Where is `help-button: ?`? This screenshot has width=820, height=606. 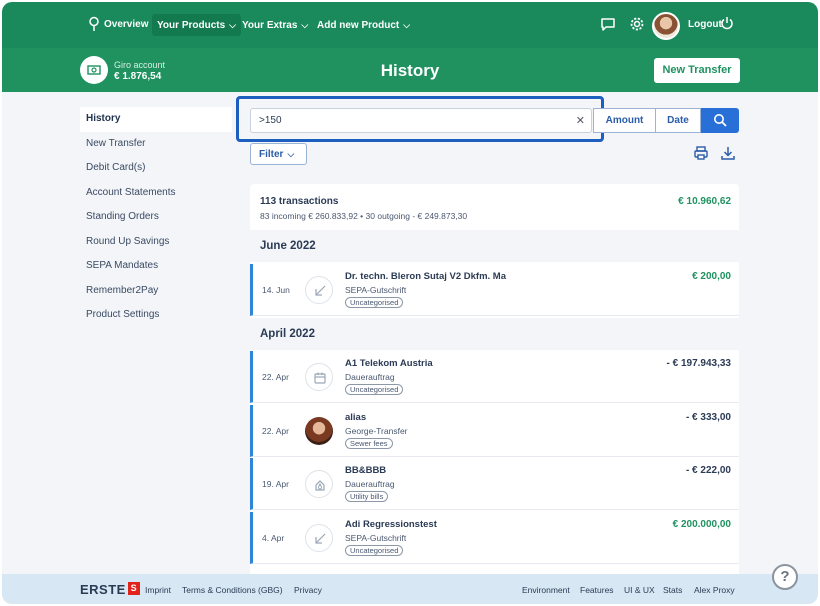
help-button: ? is located at coordinates (785, 577).